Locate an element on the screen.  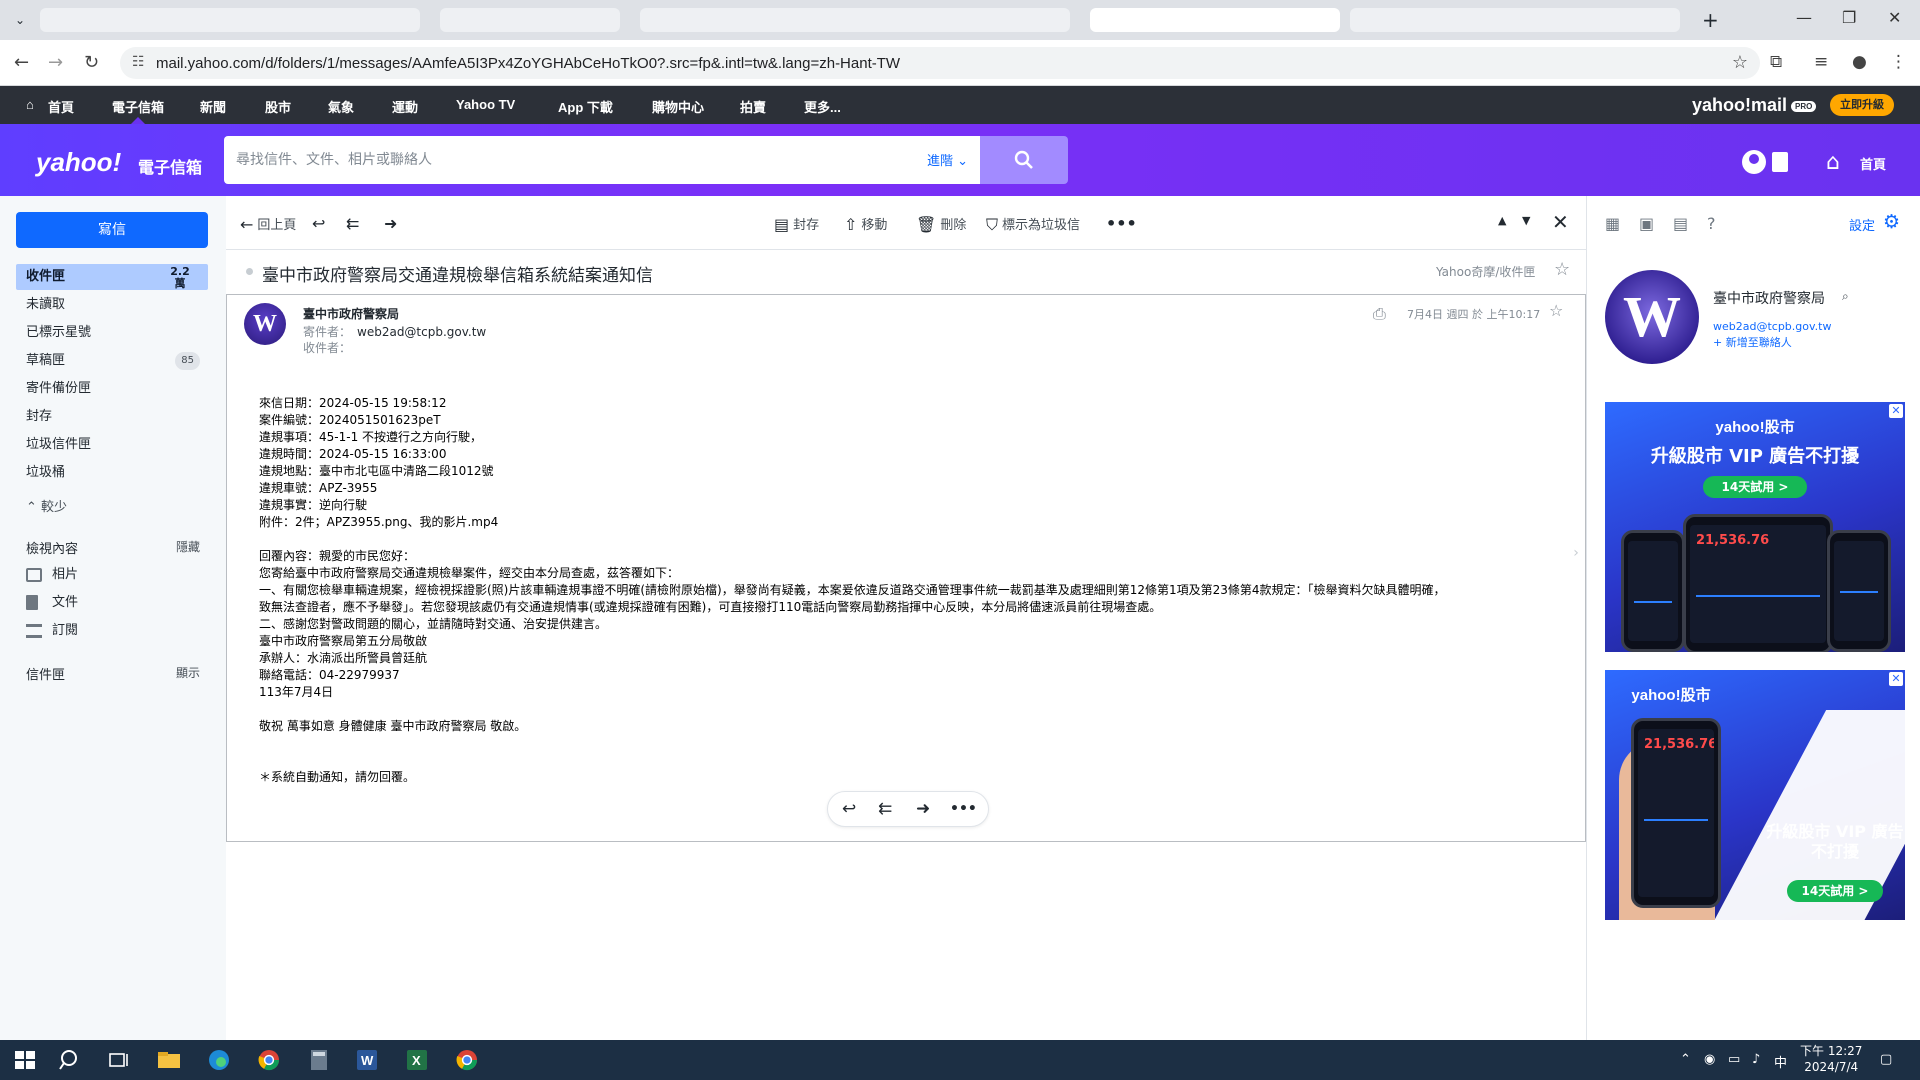
compose-button: 寫信 is located at coordinates (112, 230).